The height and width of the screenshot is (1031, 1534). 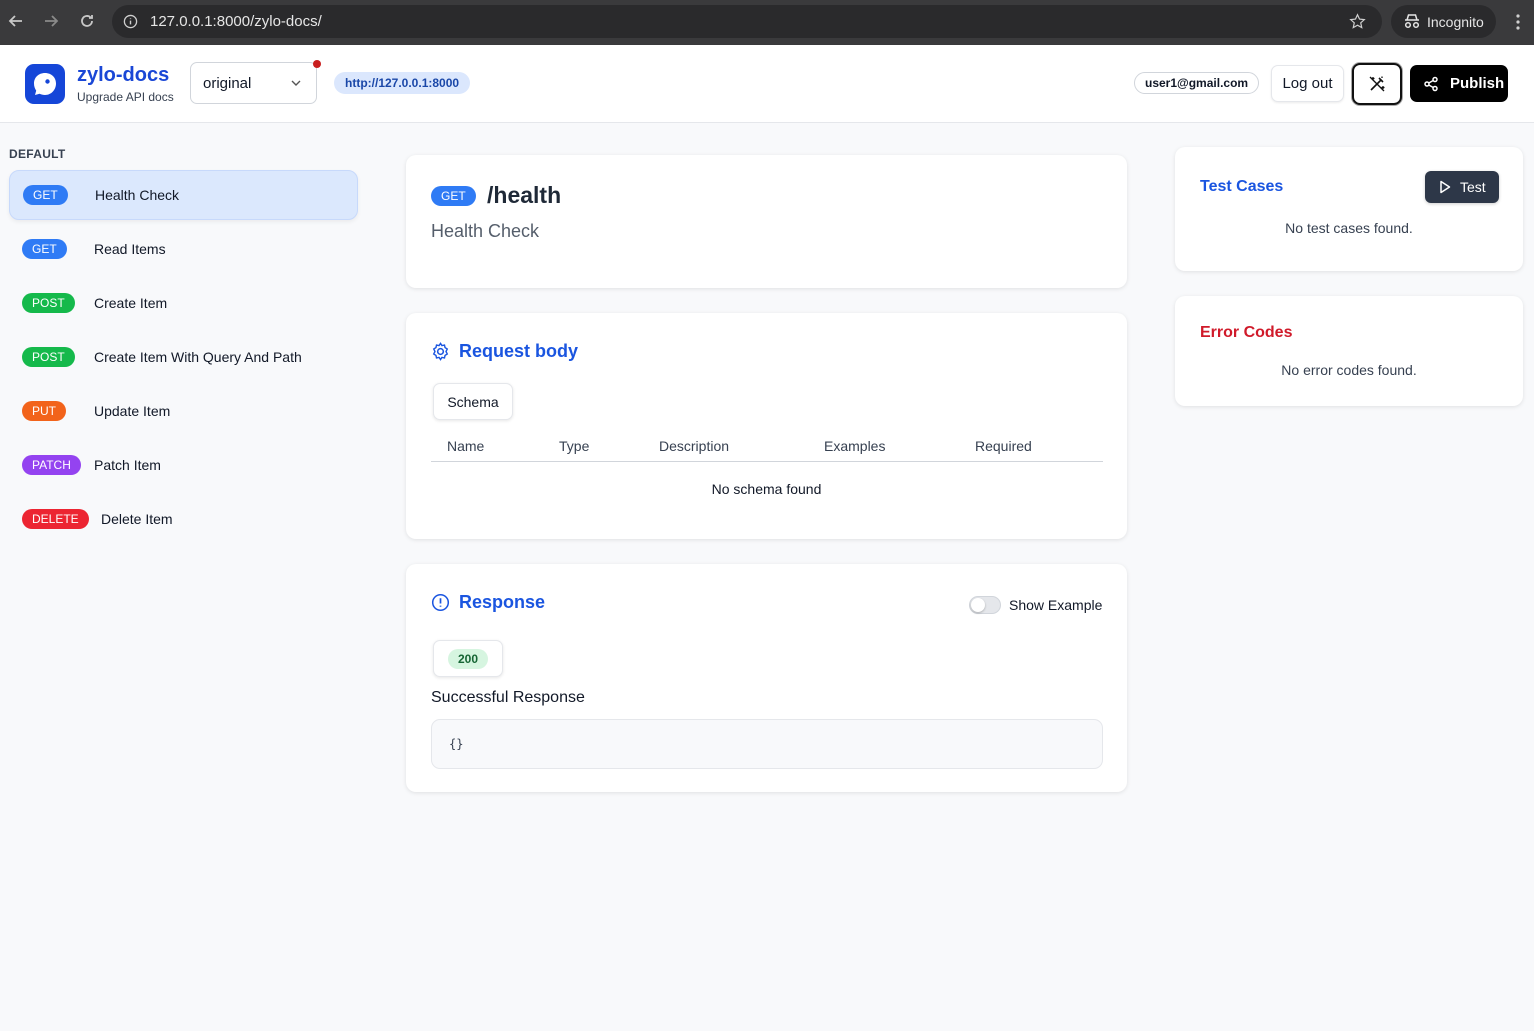 What do you see at coordinates (1246, 332) in the screenshot?
I see `error-codes-title: Error Codes` at bounding box center [1246, 332].